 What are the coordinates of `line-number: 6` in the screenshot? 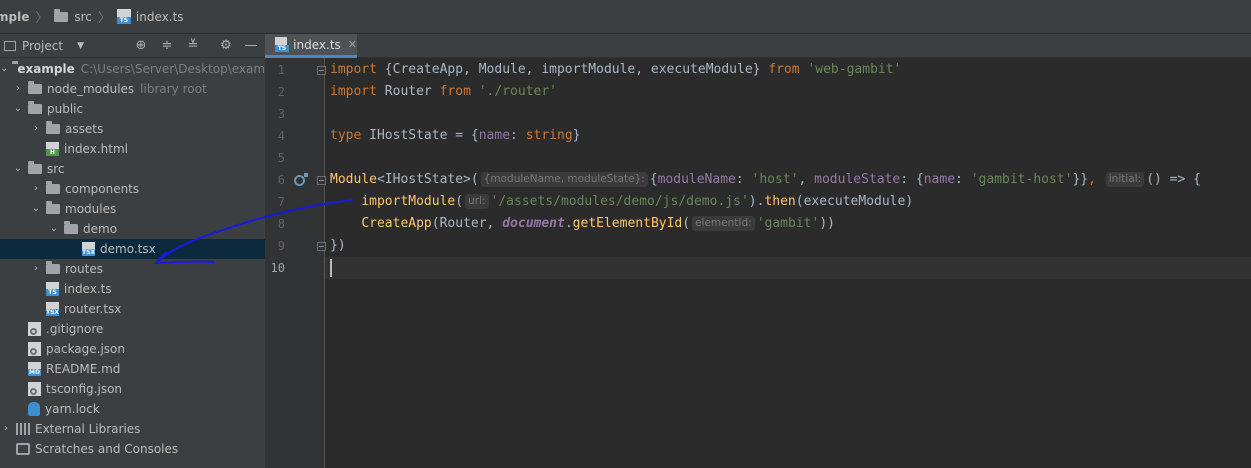 It's located at (275, 180).